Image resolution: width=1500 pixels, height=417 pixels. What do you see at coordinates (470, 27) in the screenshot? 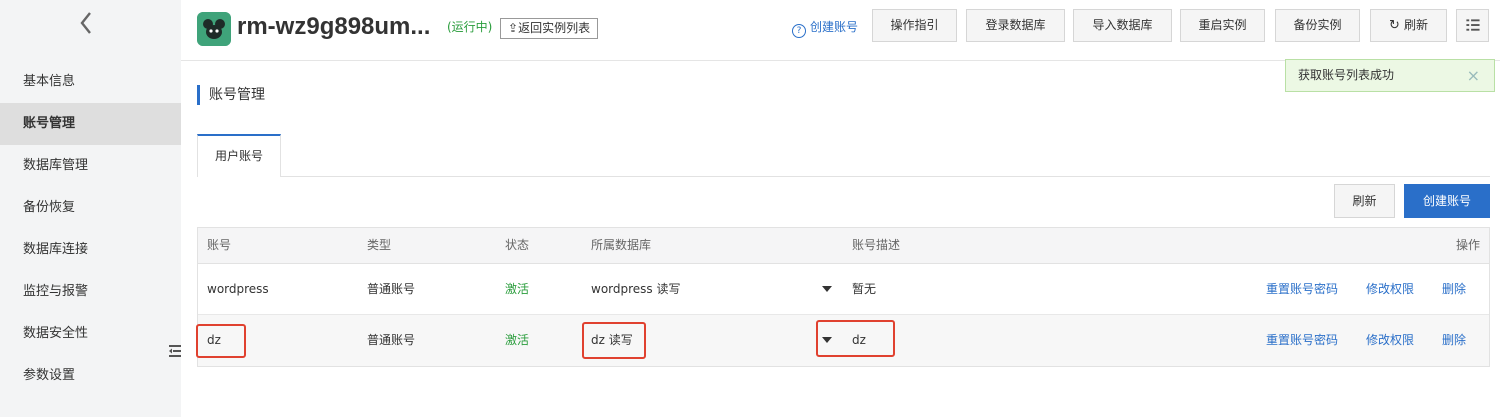
I see `instance-status-badge: (运行中)` at bounding box center [470, 27].